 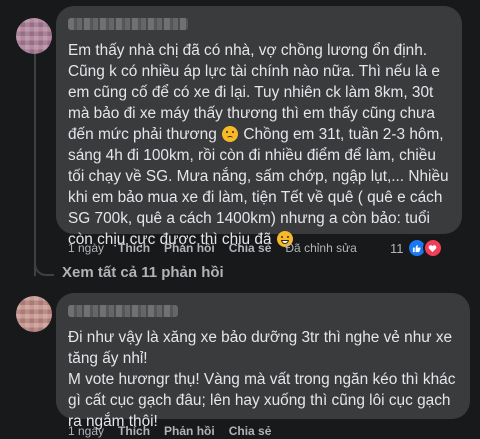 What do you see at coordinates (230, 134) in the screenshot?
I see `sad-face-emoji-icon` at bounding box center [230, 134].